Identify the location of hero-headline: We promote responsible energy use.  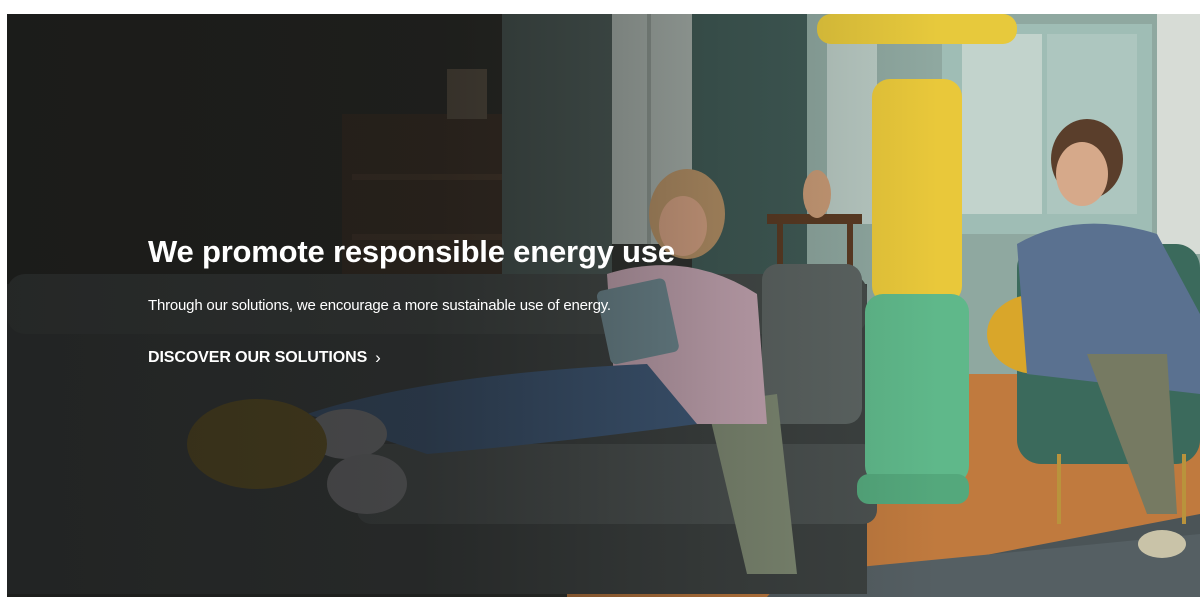
(411, 251).